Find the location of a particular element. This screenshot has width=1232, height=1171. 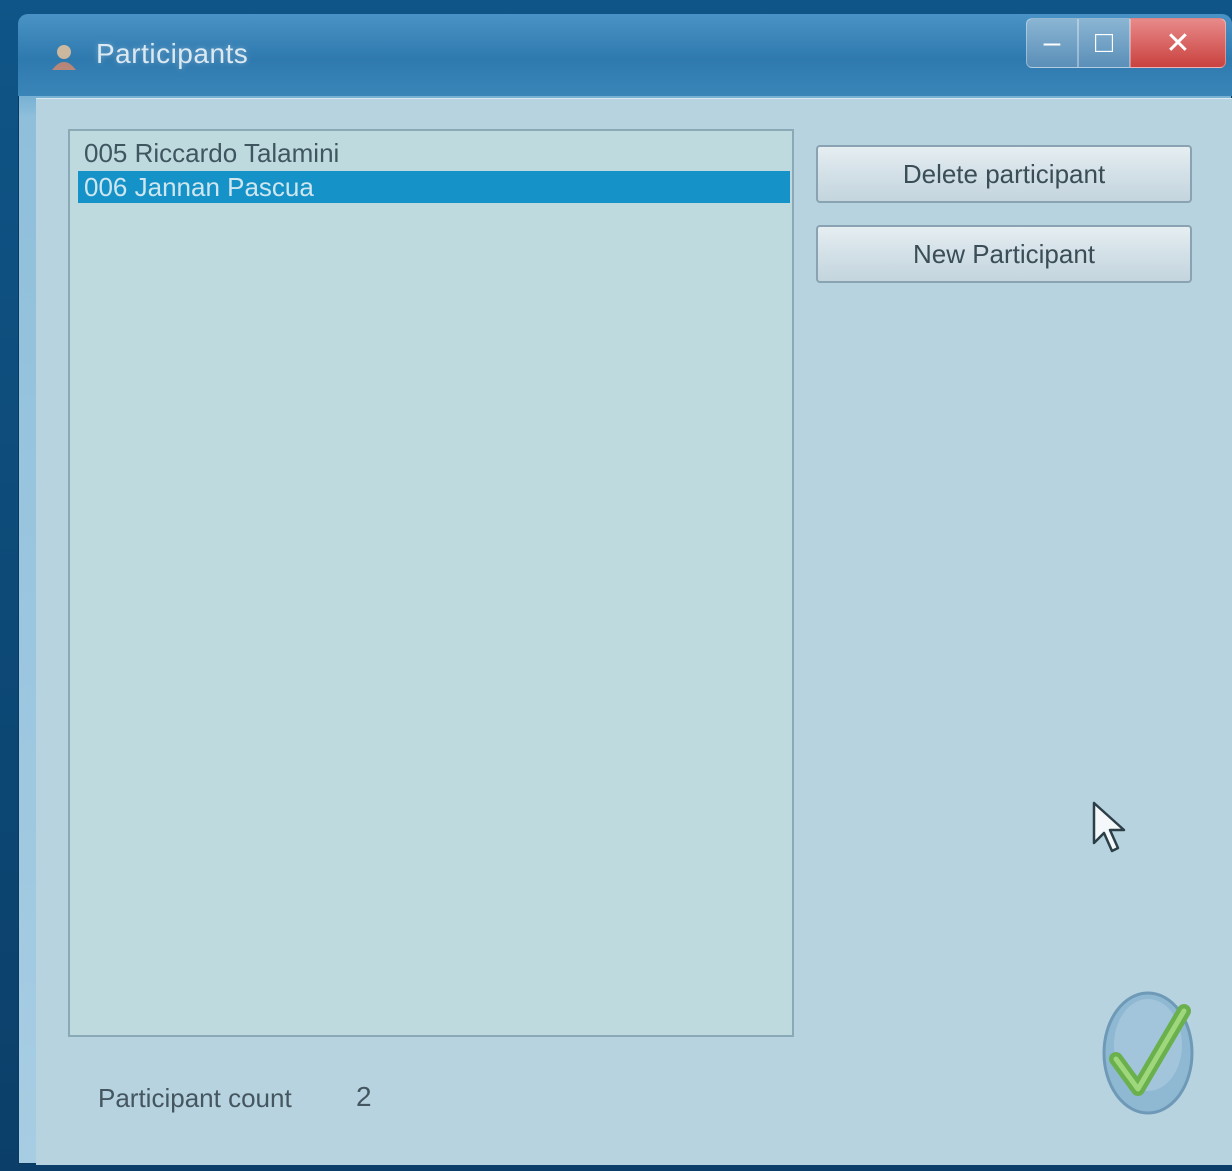

title-bar: Participants – □ ✕ is located at coordinates (625, 55).